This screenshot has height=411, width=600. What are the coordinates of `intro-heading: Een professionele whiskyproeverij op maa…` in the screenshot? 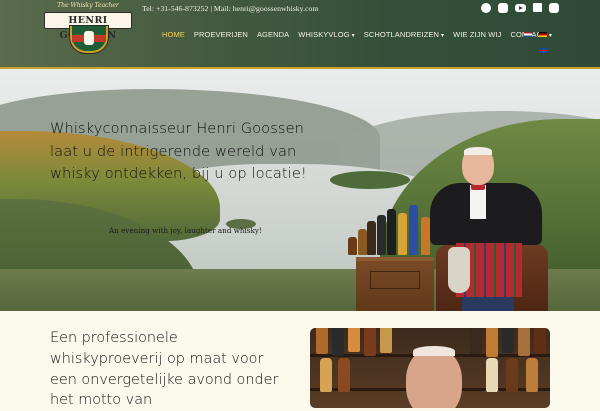 It's located at (164, 369).